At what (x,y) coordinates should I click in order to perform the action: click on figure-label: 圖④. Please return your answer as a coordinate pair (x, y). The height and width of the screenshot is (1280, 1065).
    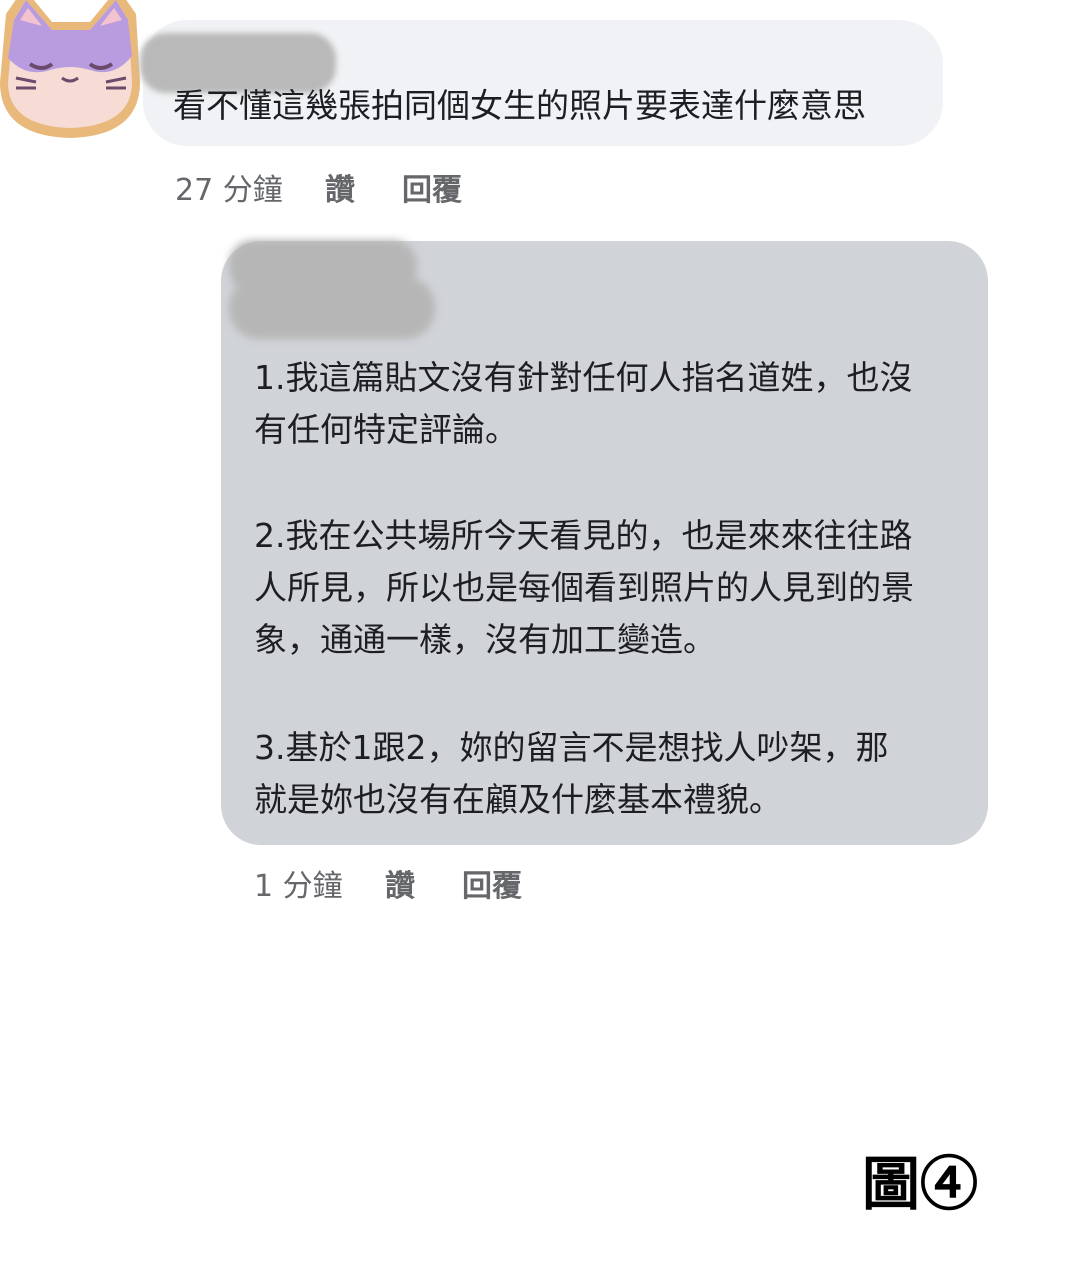
    Looking at the image, I should click on (920, 1184).